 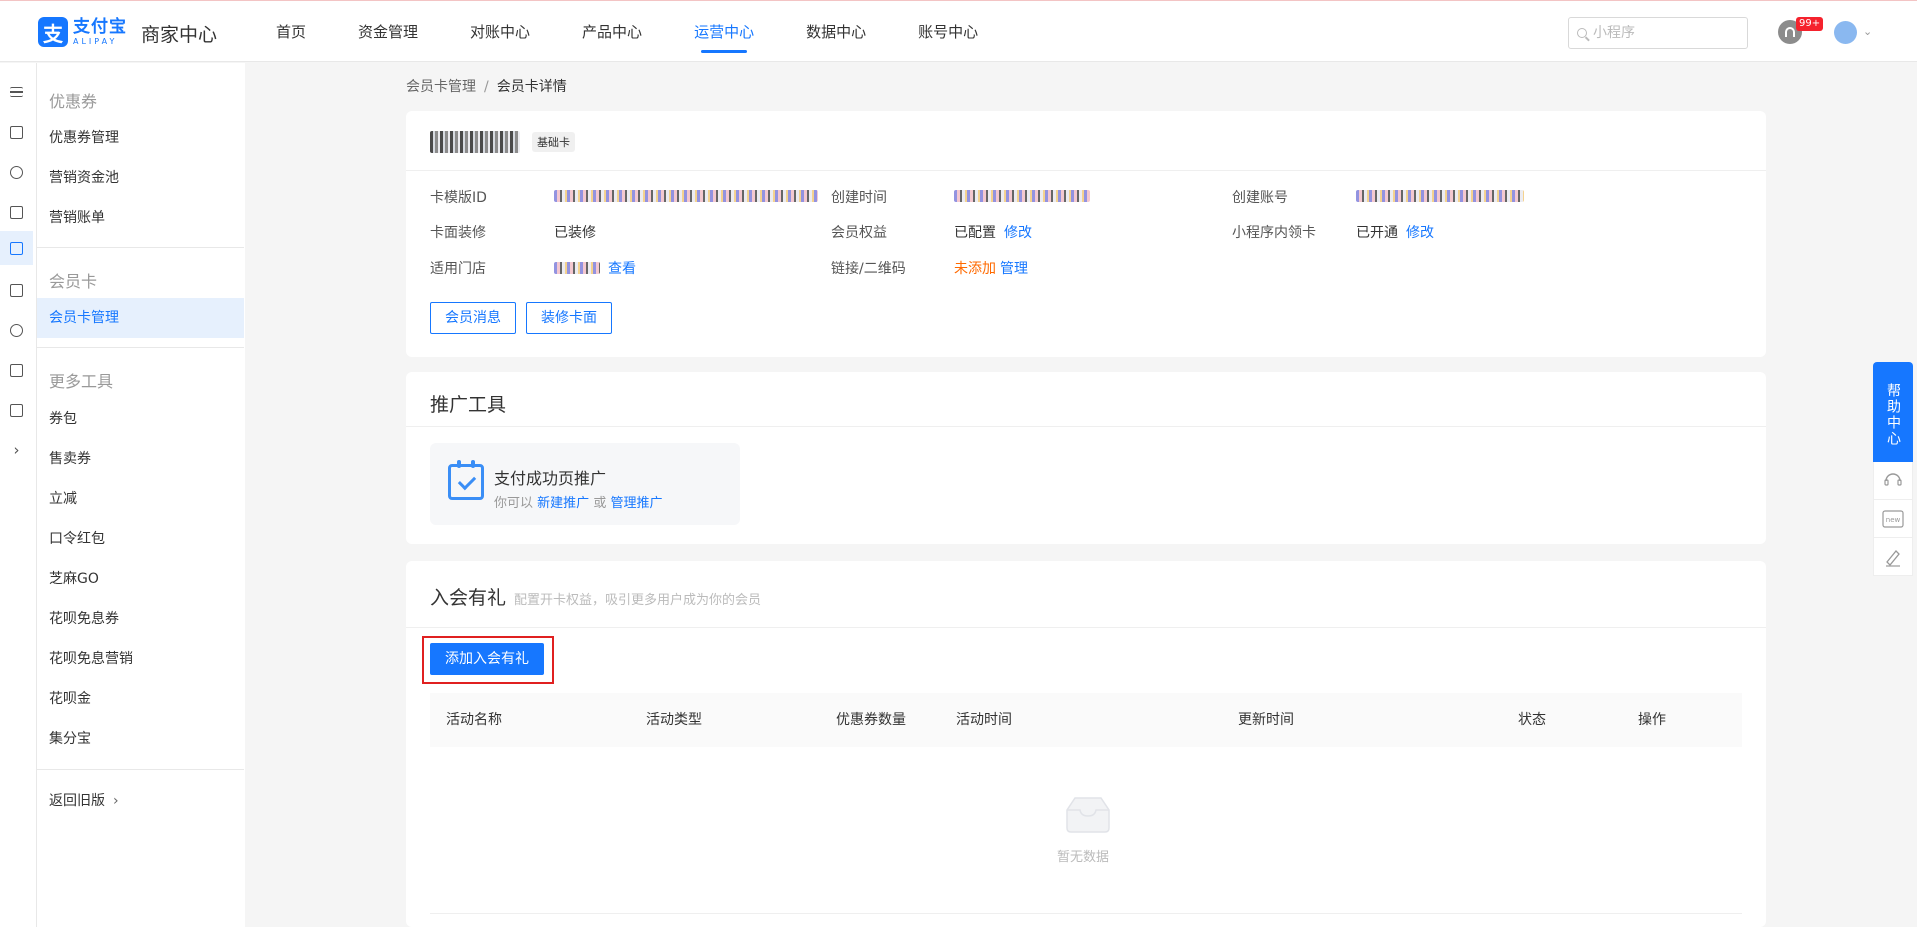 I want to click on chevron-down-icon: ⌄, so click(x=1867, y=31).